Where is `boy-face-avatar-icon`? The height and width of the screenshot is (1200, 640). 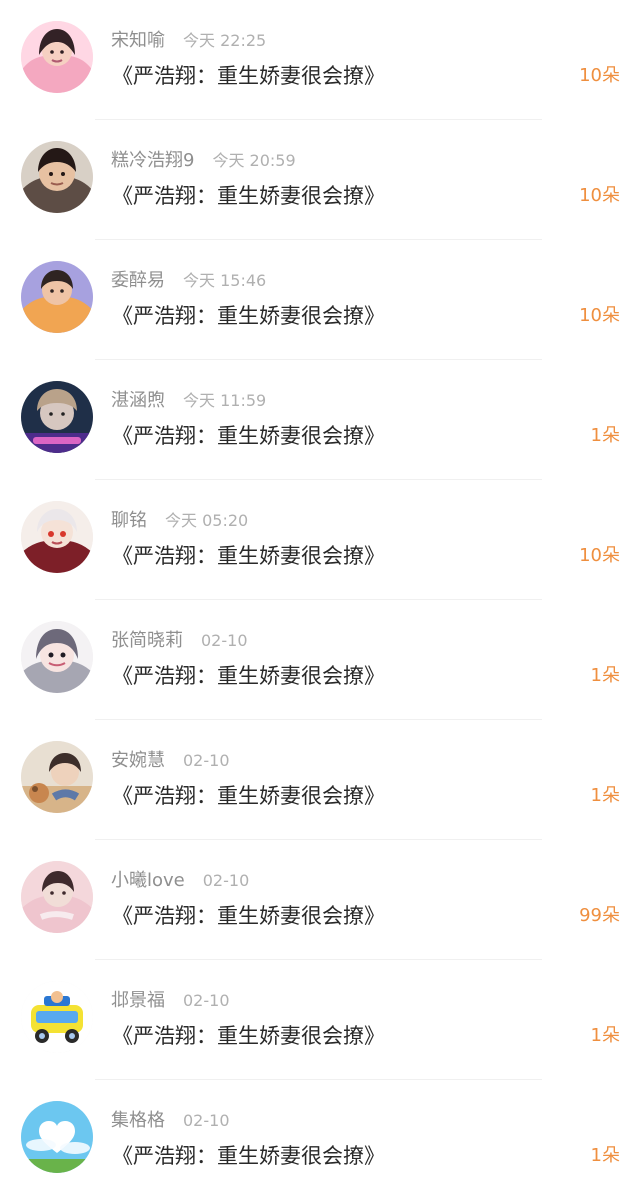 boy-face-avatar-icon is located at coordinates (57, 177).